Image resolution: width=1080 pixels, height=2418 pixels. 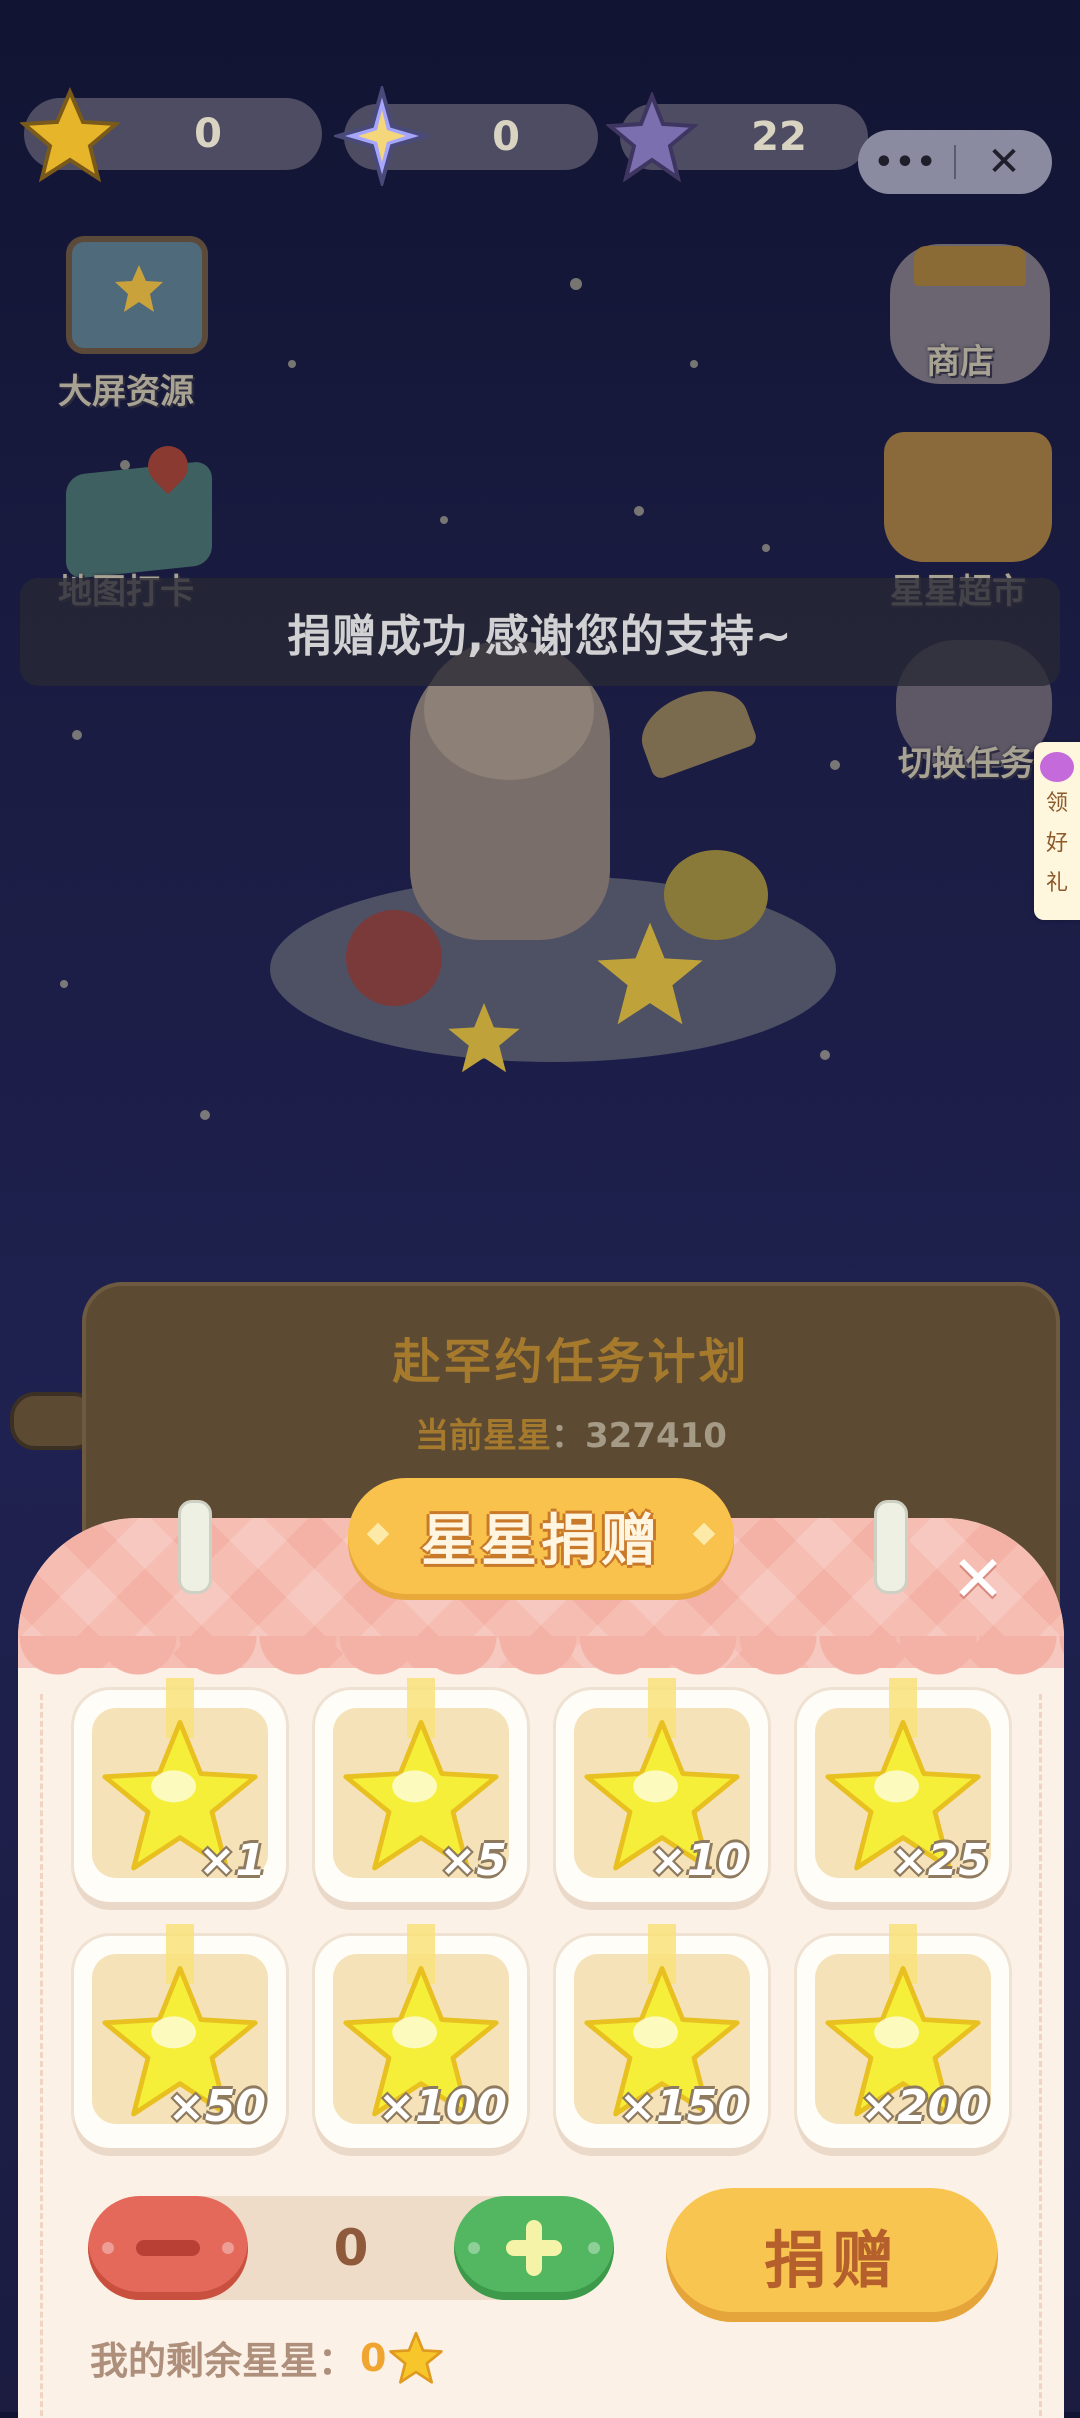 I want to click on gold-star-icon, so click(x=70, y=134).